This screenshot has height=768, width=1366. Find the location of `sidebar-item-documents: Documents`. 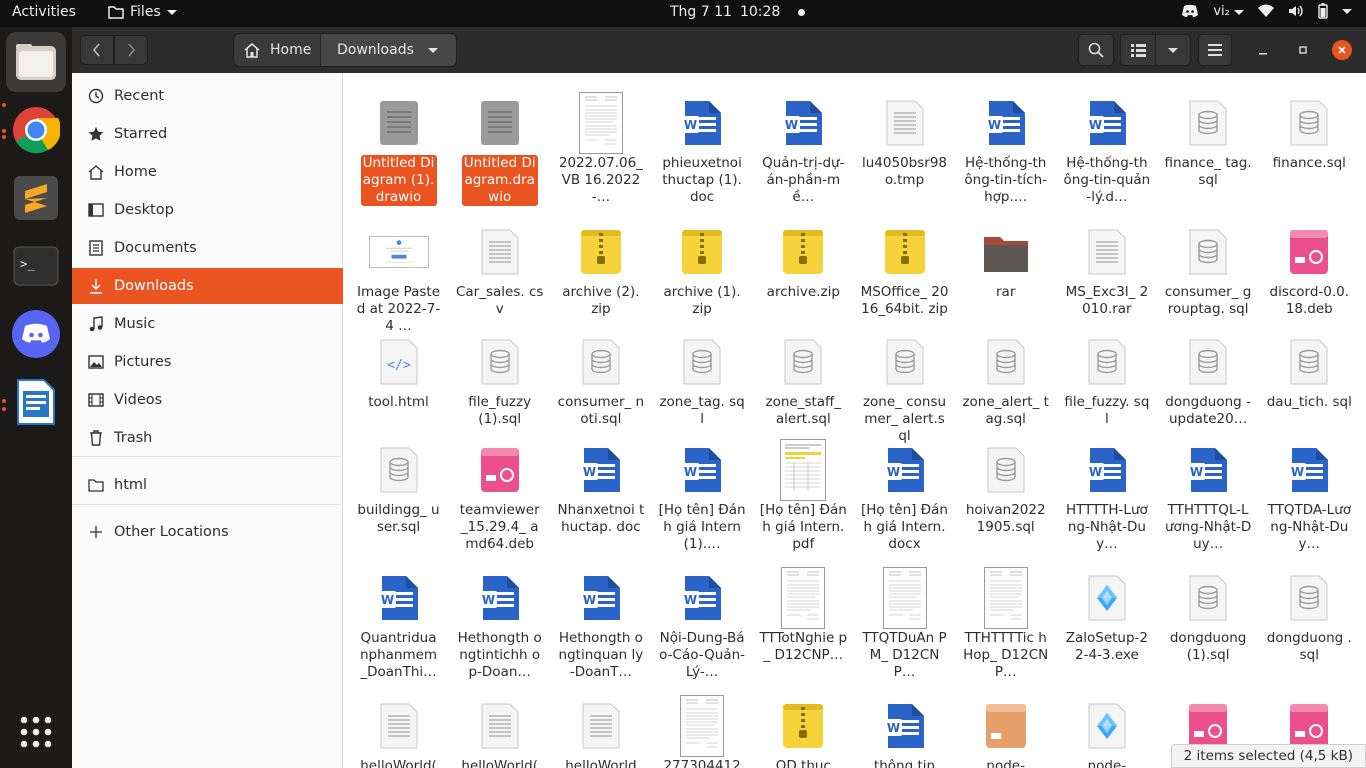

sidebar-item-documents: Documents is located at coordinates (207, 248).